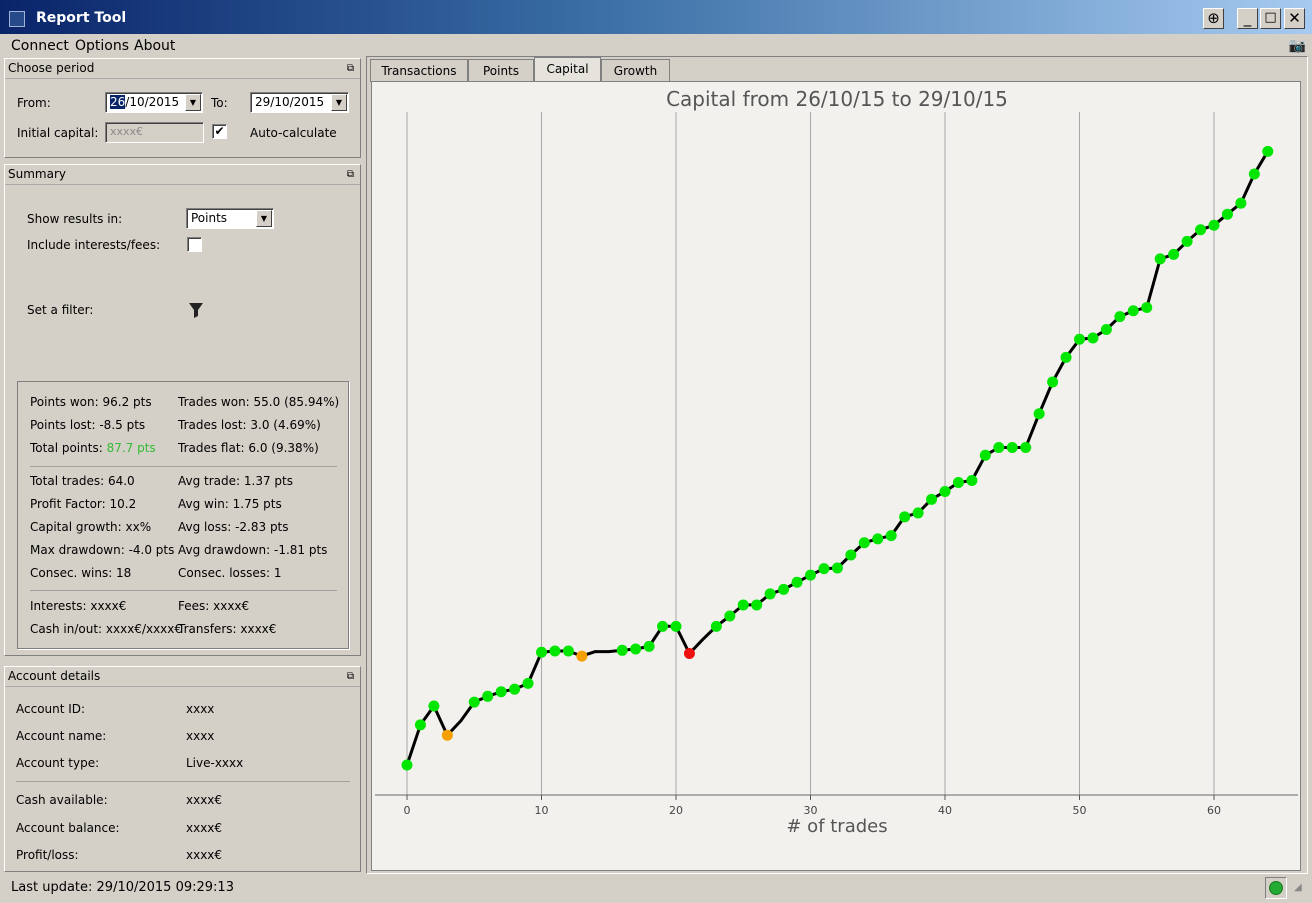 The image size is (1312, 903). I want to click on total-trades: Total trades: 64.0, so click(82, 481).